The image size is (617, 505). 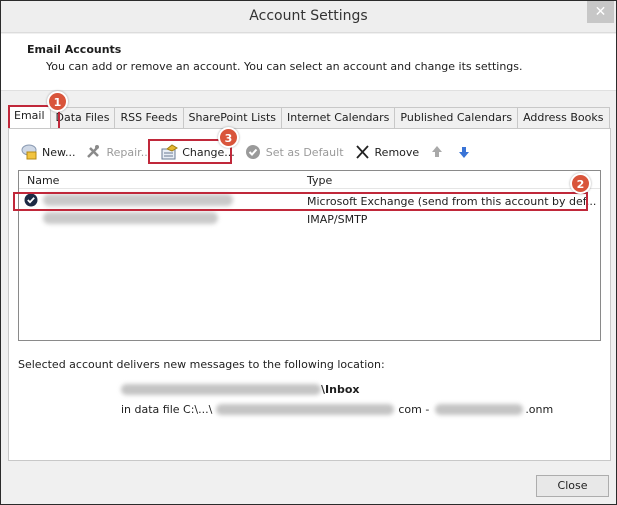 I want to click on mailbox-redacted, so click(x=221, y=389).